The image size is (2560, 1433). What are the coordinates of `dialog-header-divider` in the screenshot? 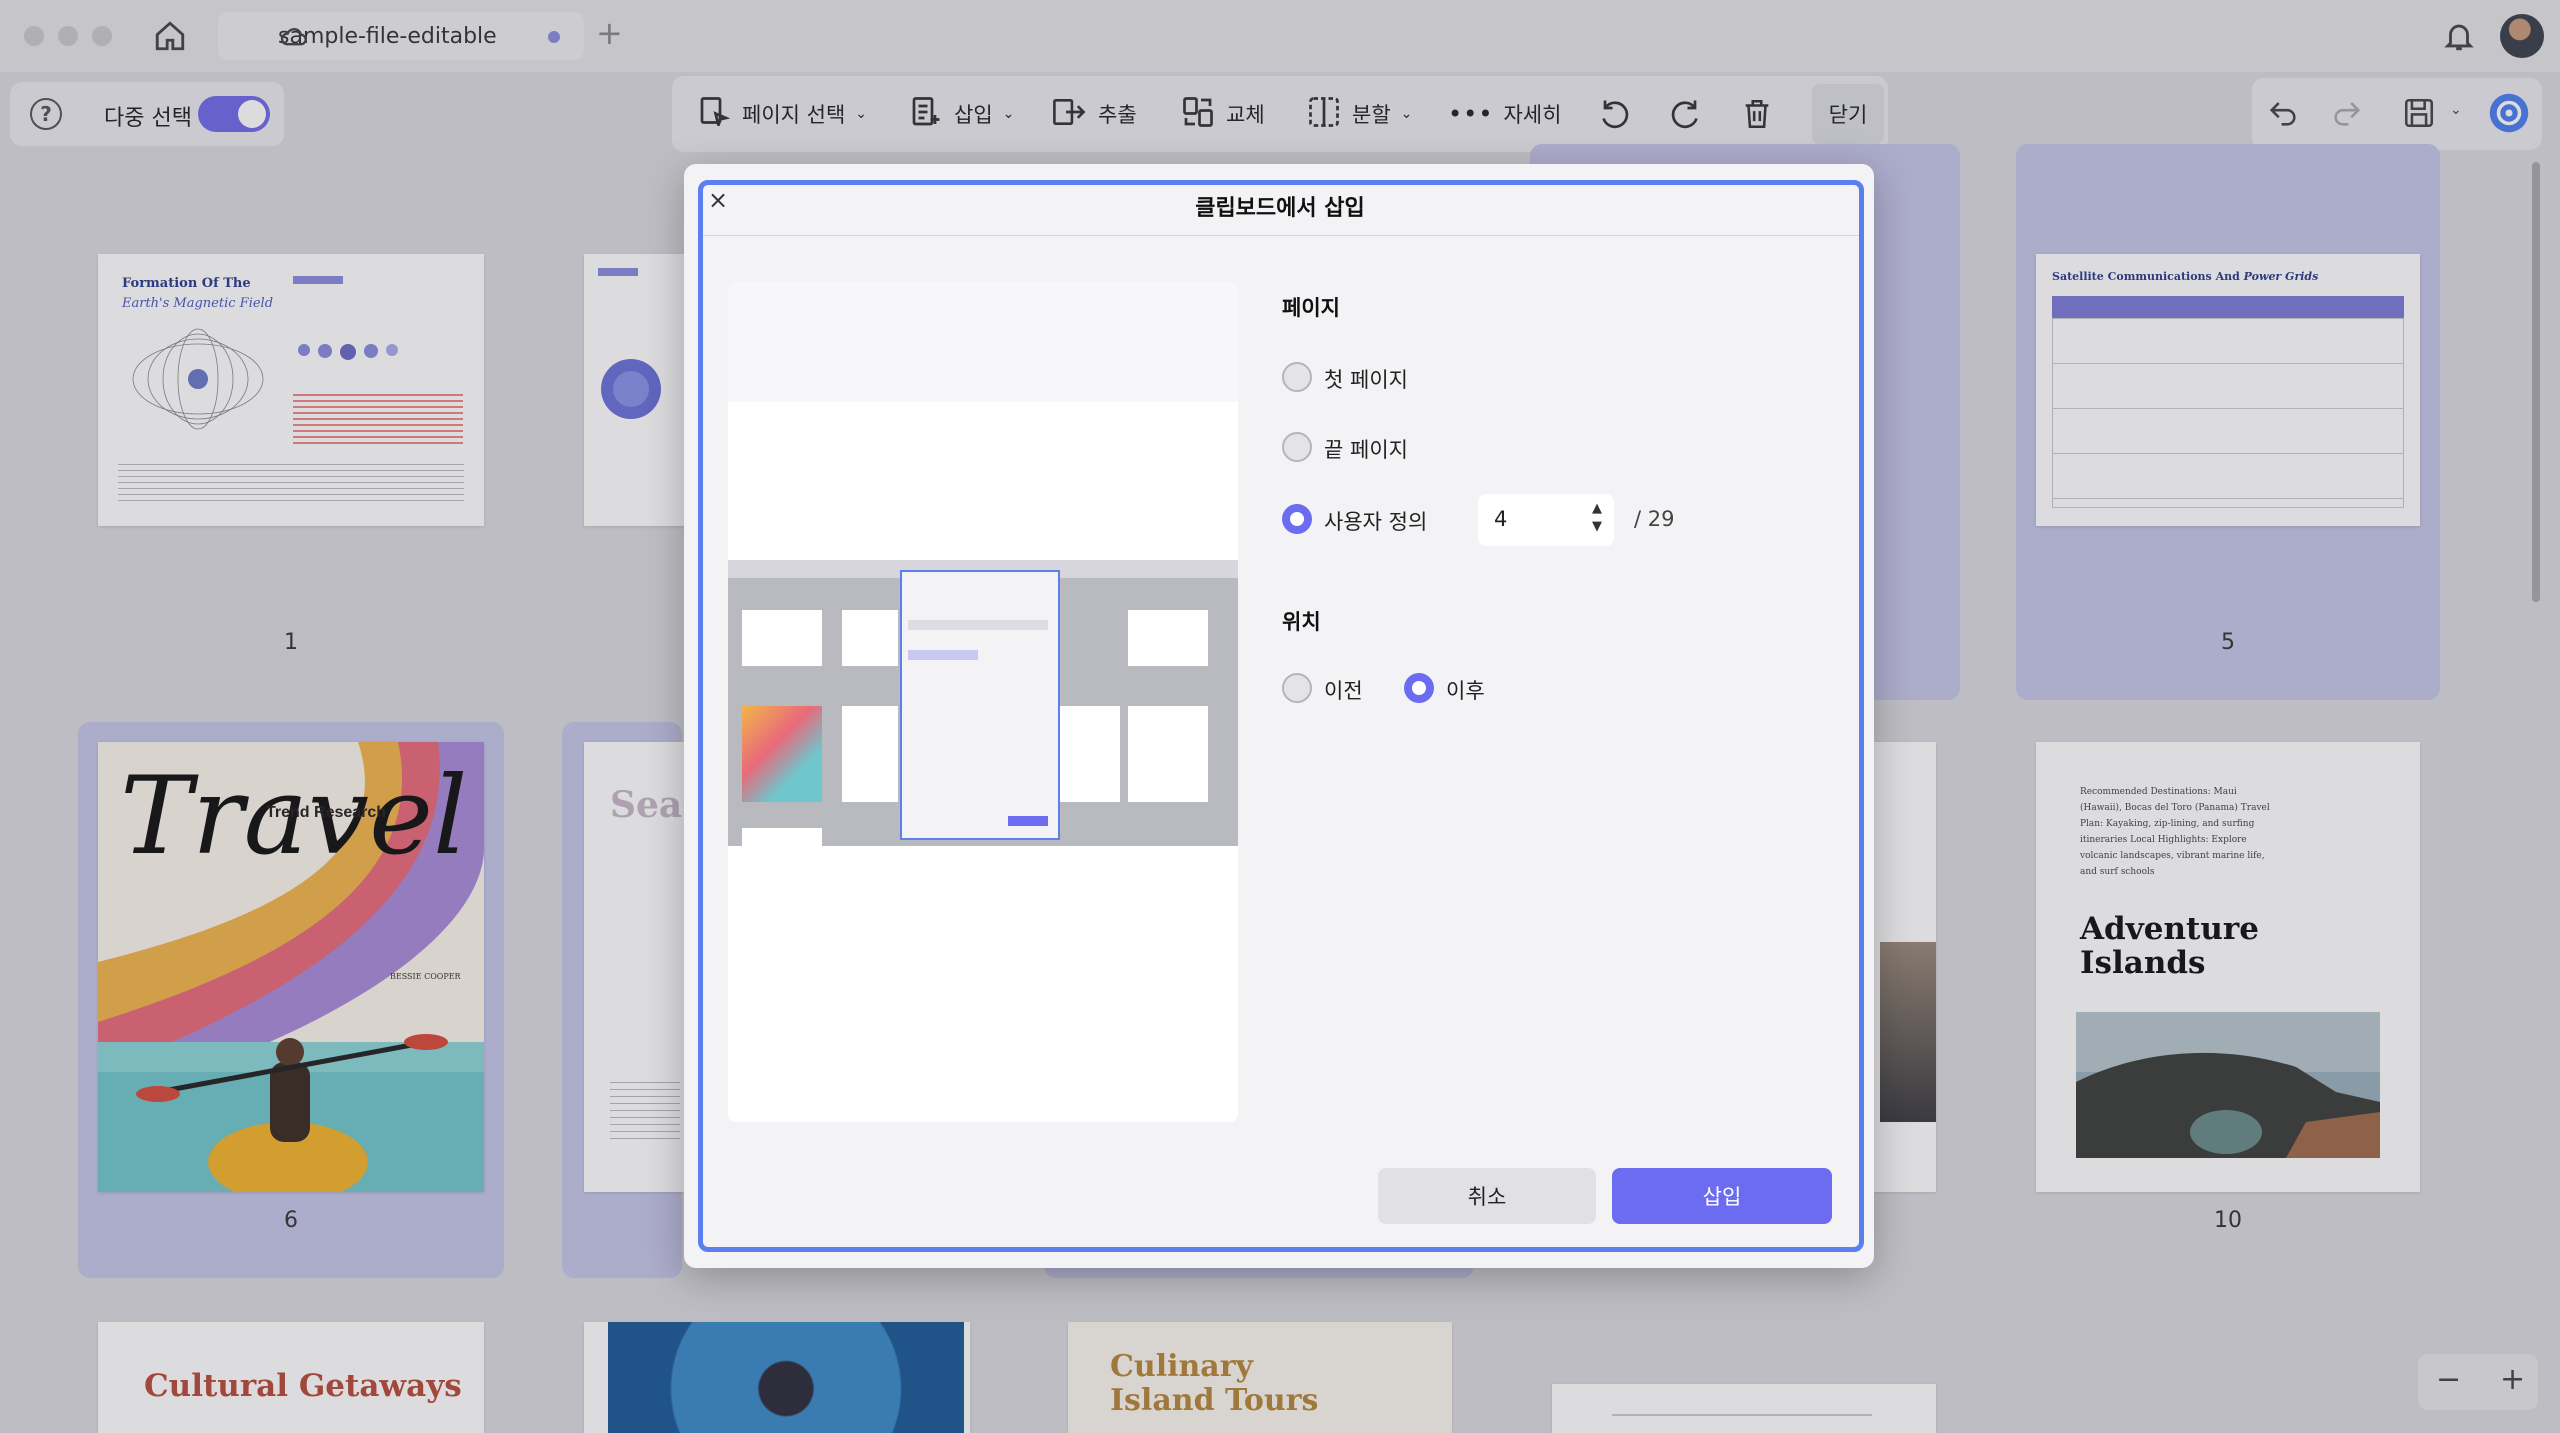 It's located at (1281, 235).